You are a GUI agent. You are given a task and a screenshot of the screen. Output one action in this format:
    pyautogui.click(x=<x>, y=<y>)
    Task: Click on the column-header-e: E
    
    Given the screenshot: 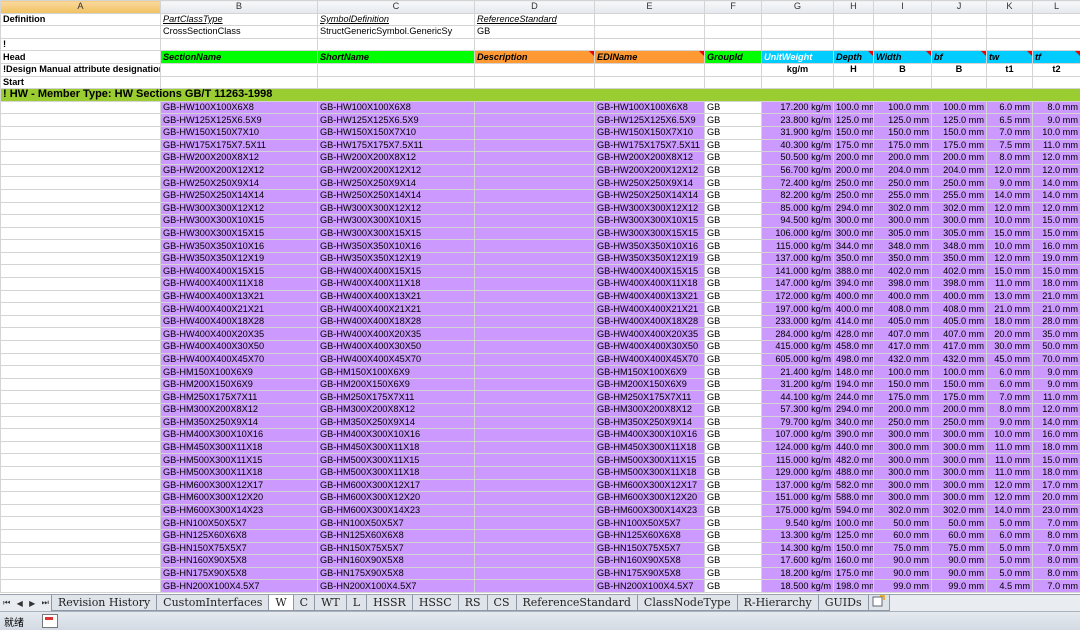 What is the action you would take?
    pyautogui.click(x=650, y=7)
    